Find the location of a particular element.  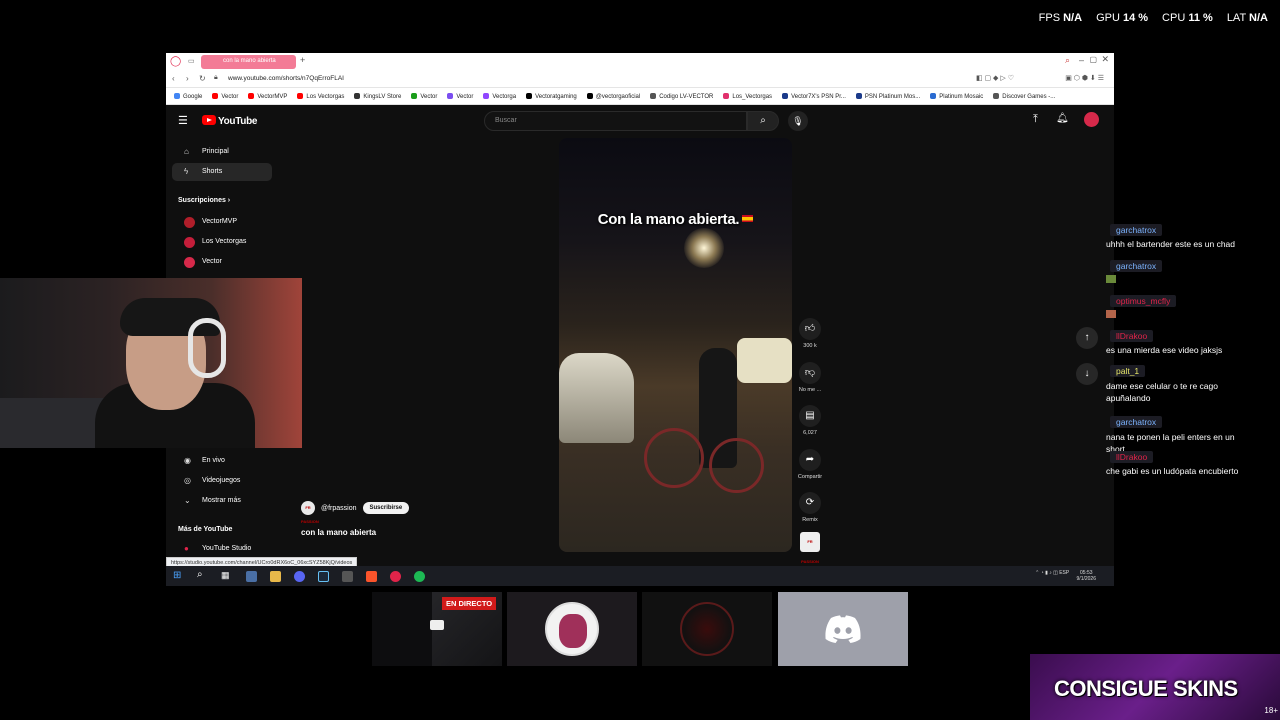

upload-icon: ⤒ is located at coordinates (1035, 119).